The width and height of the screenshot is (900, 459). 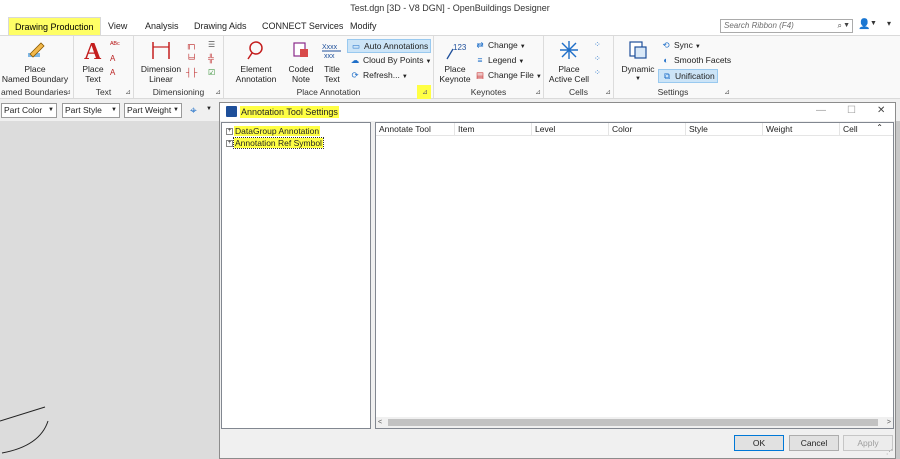 What do you see at coordinates (193, 110) in the screenshot?
I see `element-selection-icon: ⌖` at bounding box center [193, 110].